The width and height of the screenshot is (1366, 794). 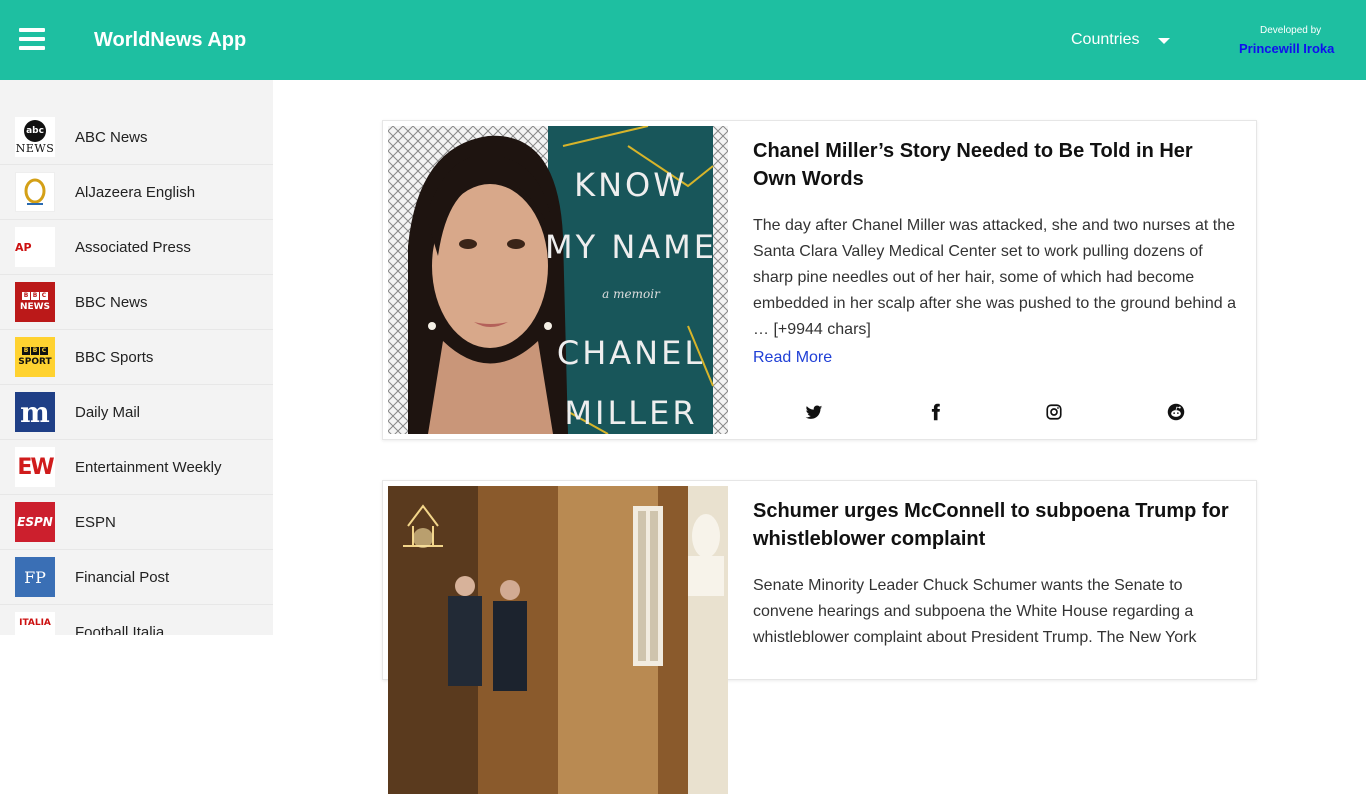 What do you see at coordinates (35, 137) in the screenshot?
I see `abc-news-logo: abc NEWS` at bounding box center [35, 137].